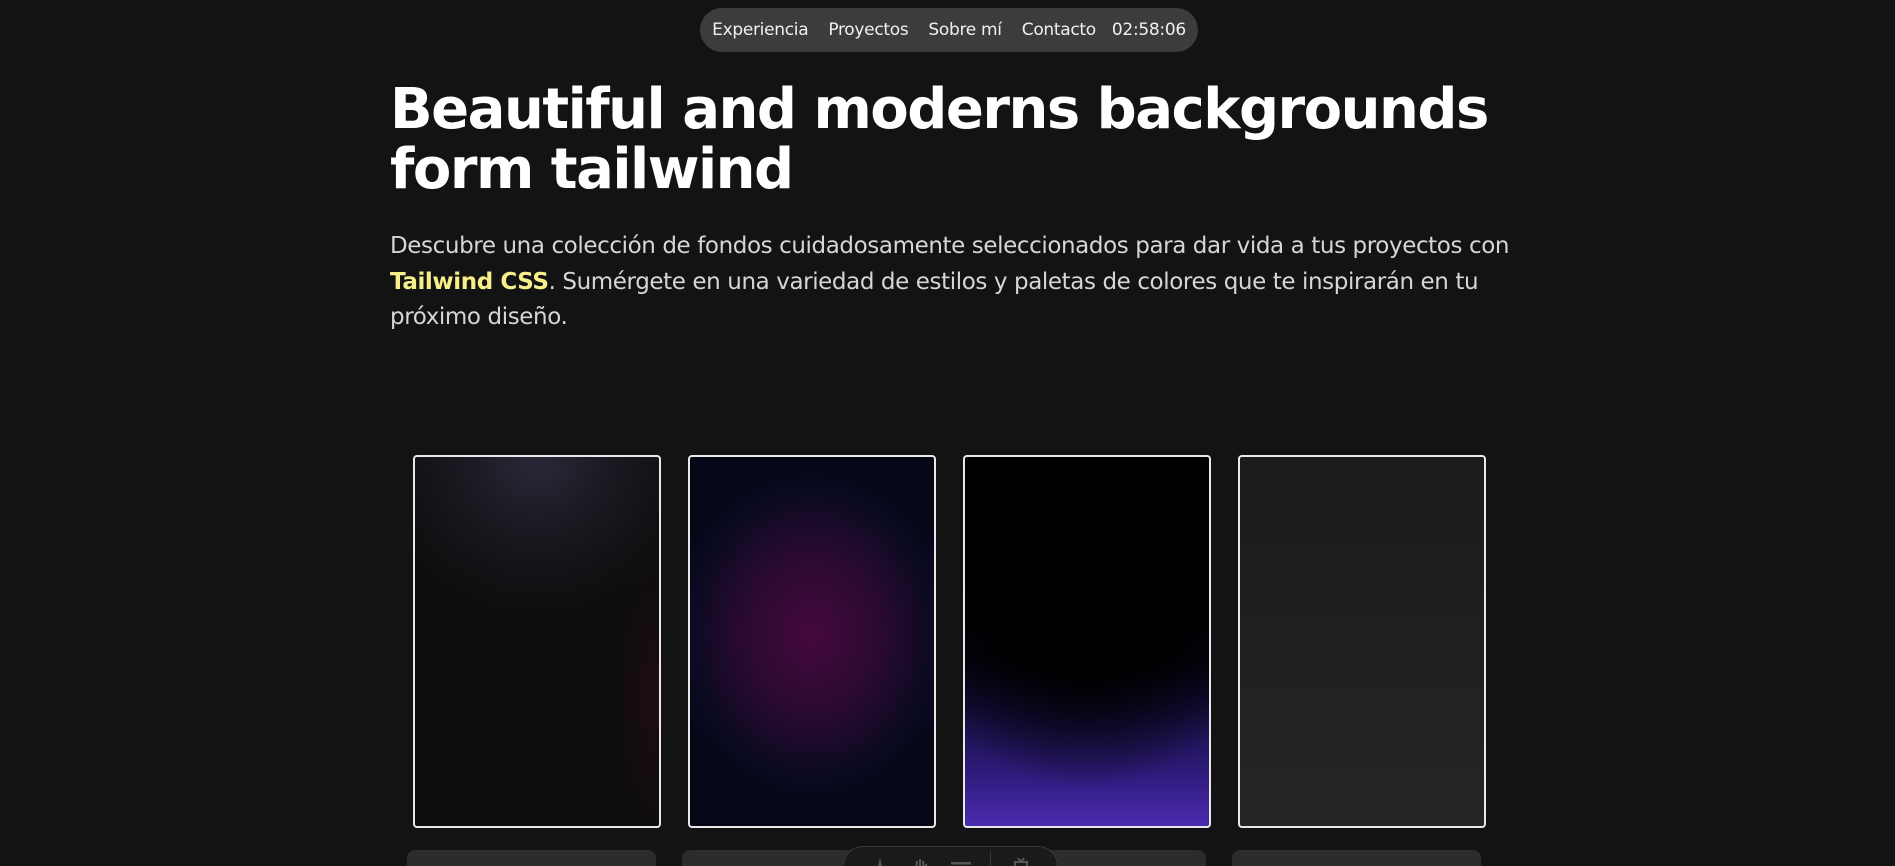  Describe the element at coordinates (868, 30) in the screenshot. I see `nav-link-proyectos: Proyectos` at that location.